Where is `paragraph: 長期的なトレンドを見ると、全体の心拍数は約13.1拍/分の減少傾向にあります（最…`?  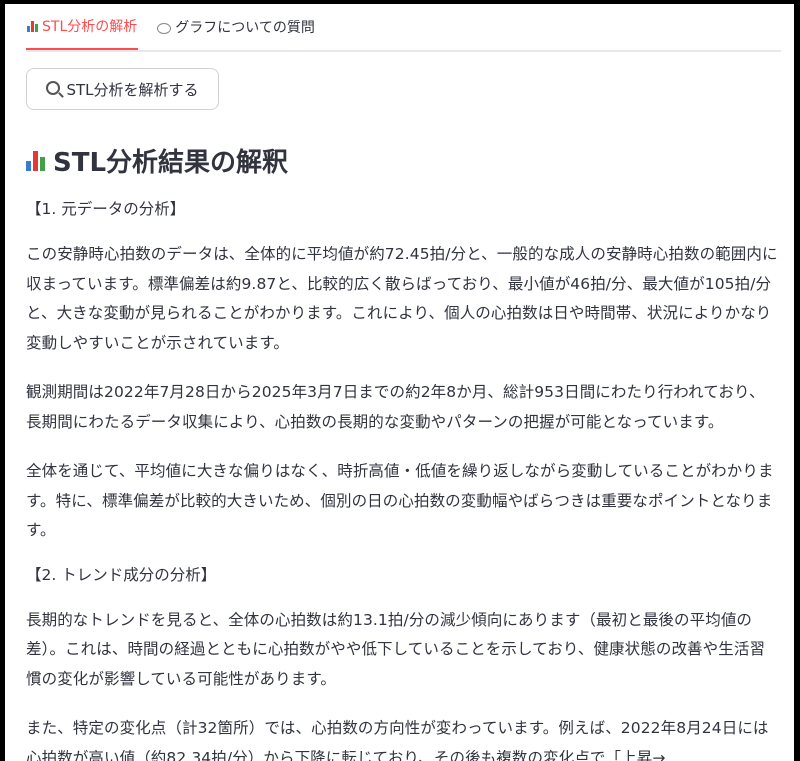
paragraph: 長期的なトレンドを見ると、全体の心拍数は約13.1拍/分の減少傾向にあります（最… is located at coordinates (396, 649).